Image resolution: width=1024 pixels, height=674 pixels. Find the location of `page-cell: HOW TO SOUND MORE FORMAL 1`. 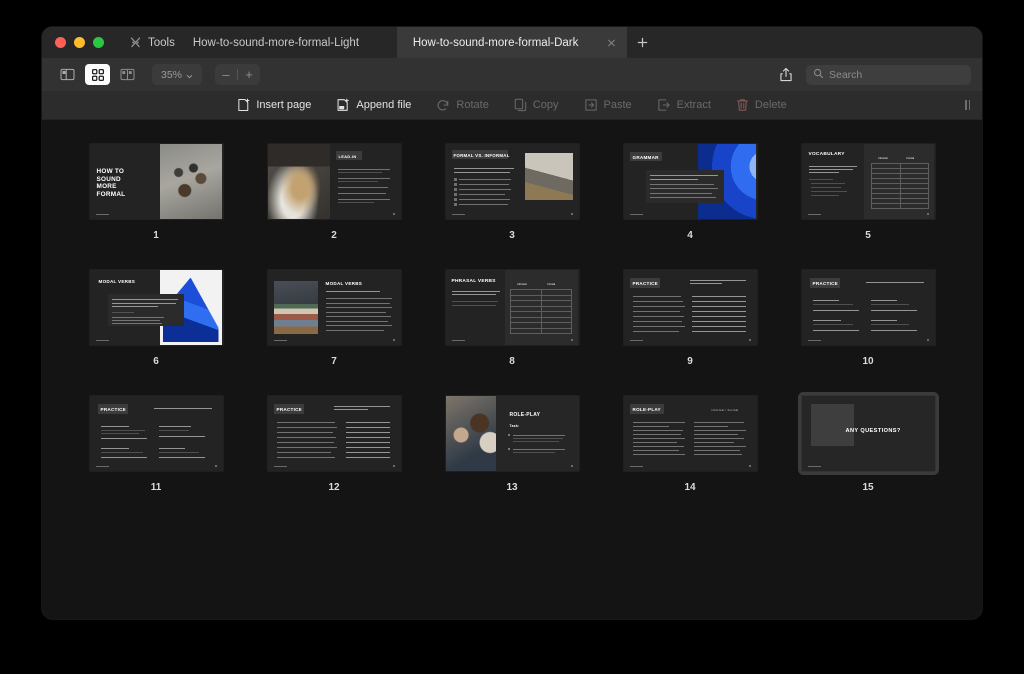

page-cell: HOW TO SOUND MORE FORMAL 1 is located at coordinates (156, 192).